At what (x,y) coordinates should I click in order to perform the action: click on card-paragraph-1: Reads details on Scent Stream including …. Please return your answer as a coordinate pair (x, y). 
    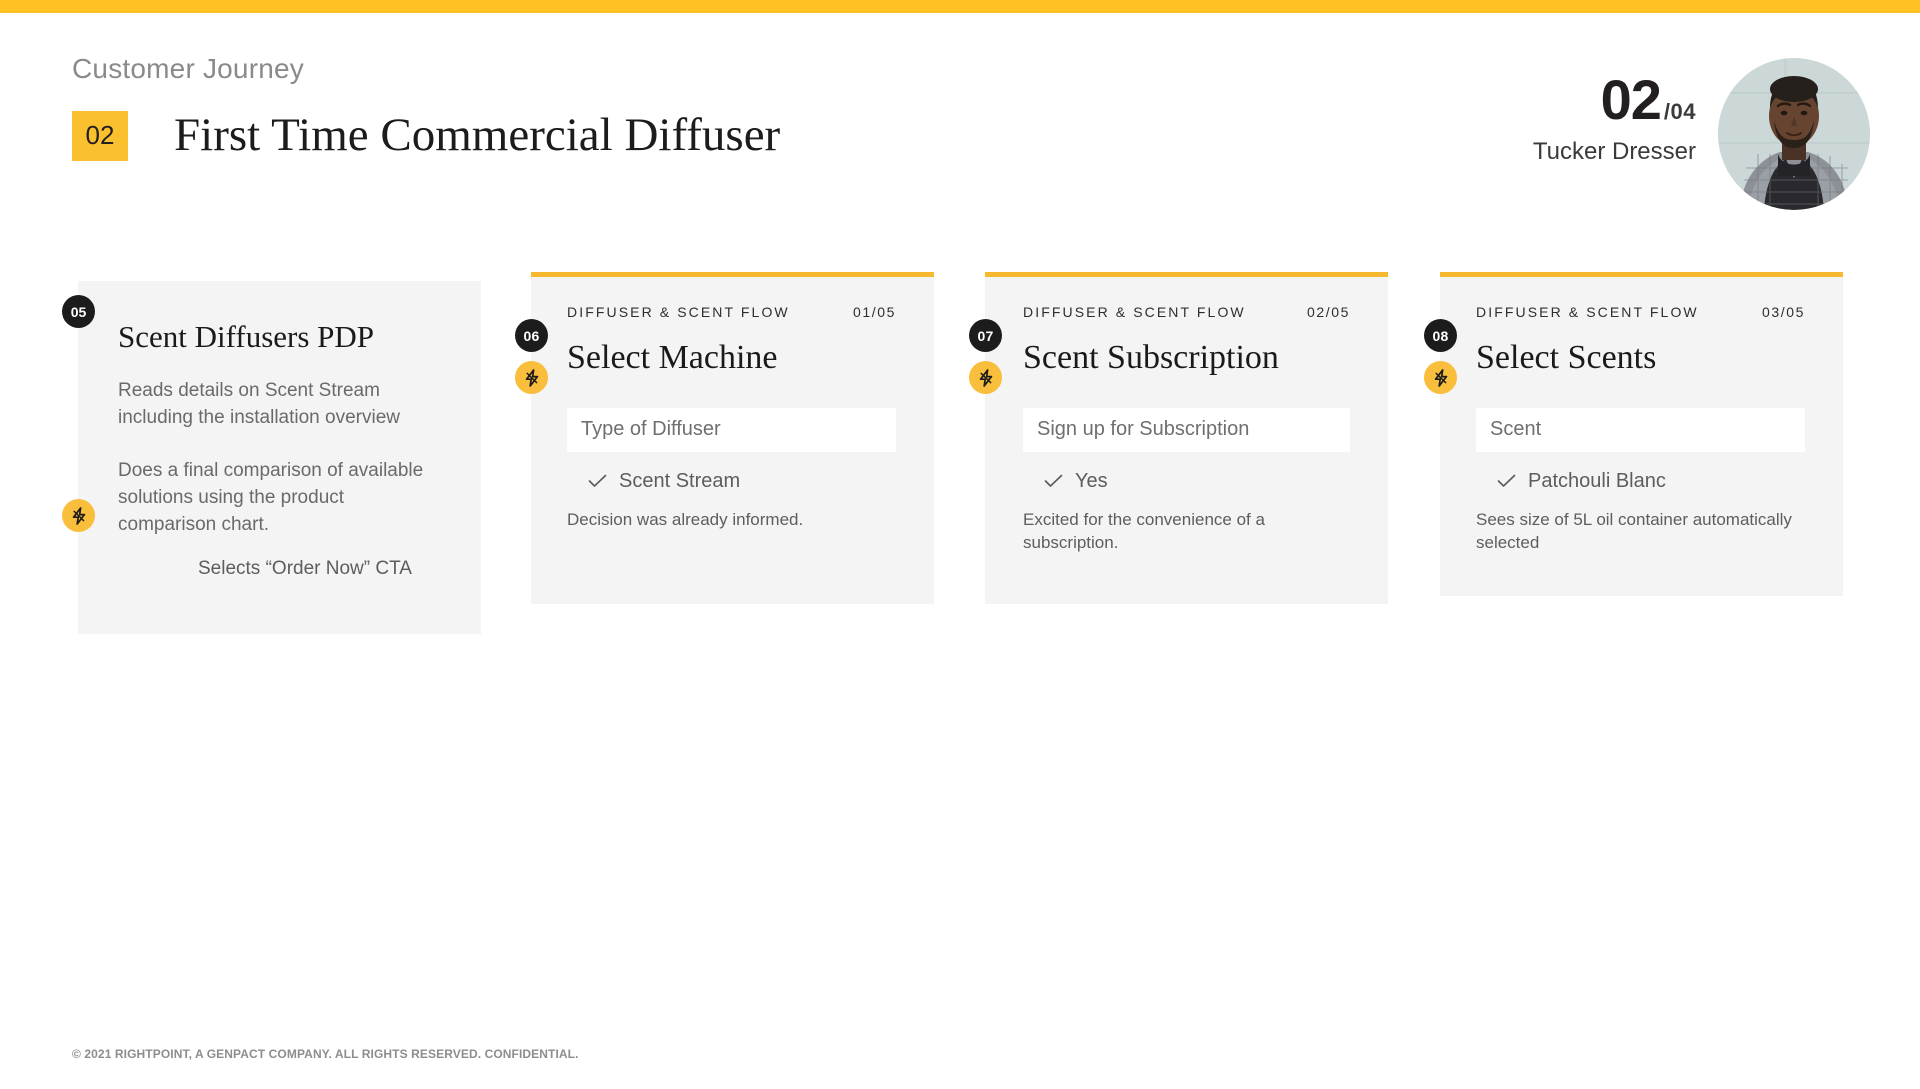
    Looking at the image, I should click on (259, 404).